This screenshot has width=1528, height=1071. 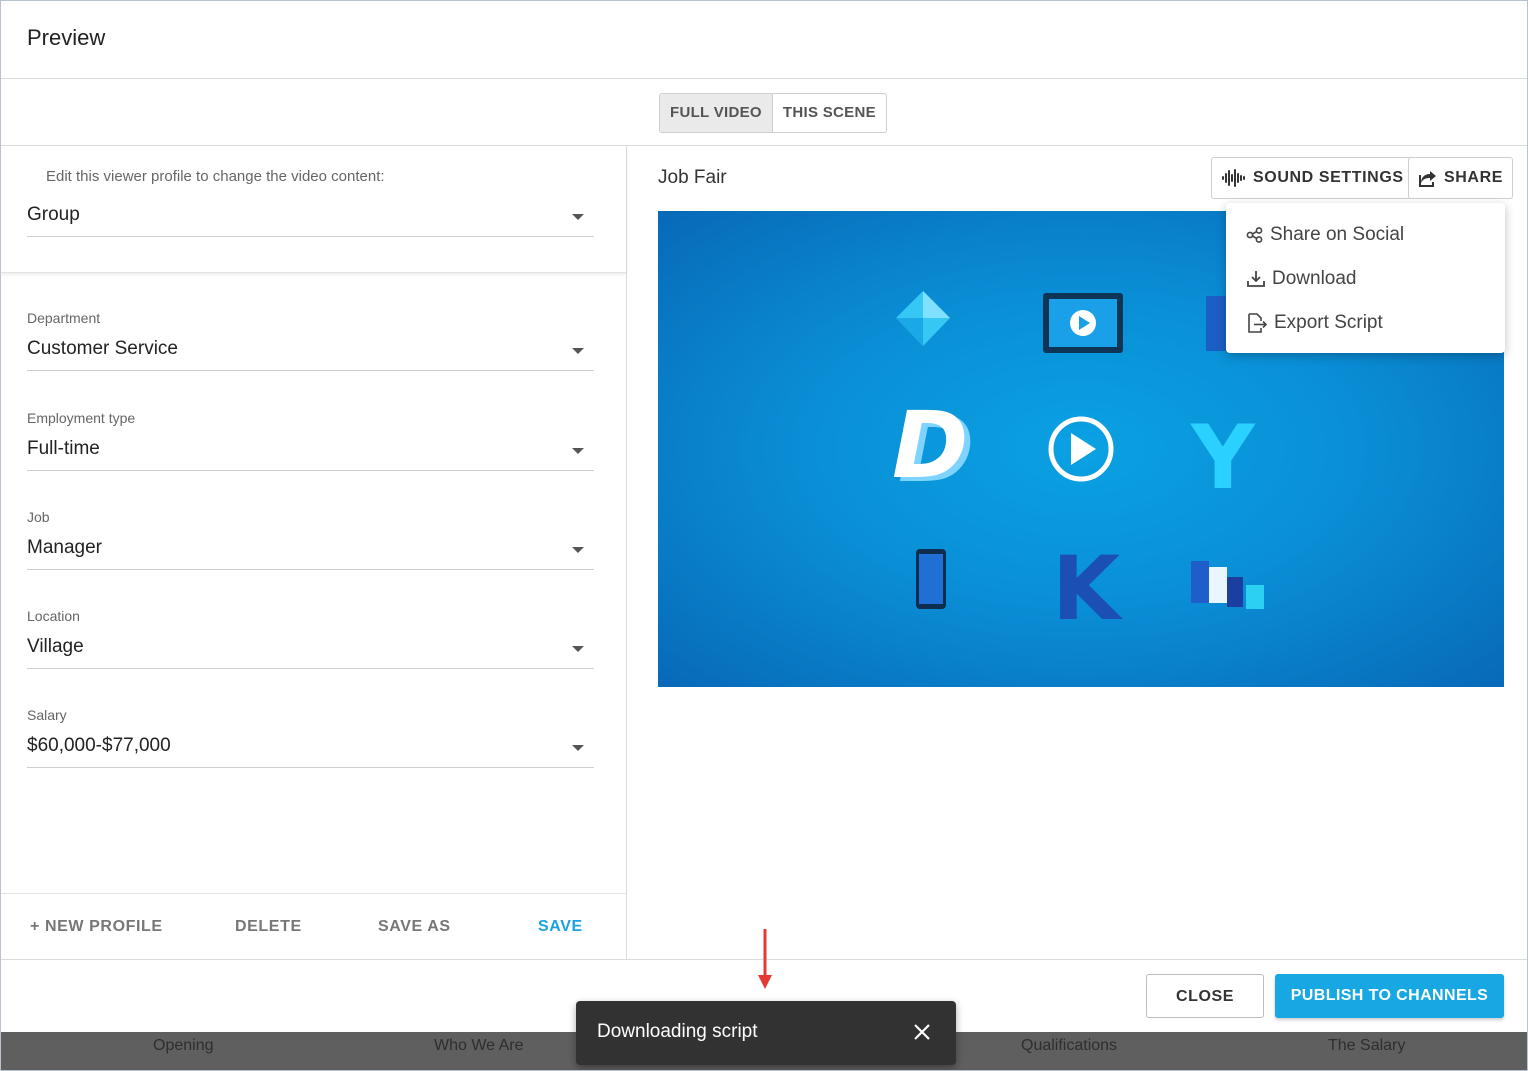 What do you see at coordinates (310, 748) in the screenshot?
I see `salary-select: $60,000-$77,000` at bounding box center [310, 748].